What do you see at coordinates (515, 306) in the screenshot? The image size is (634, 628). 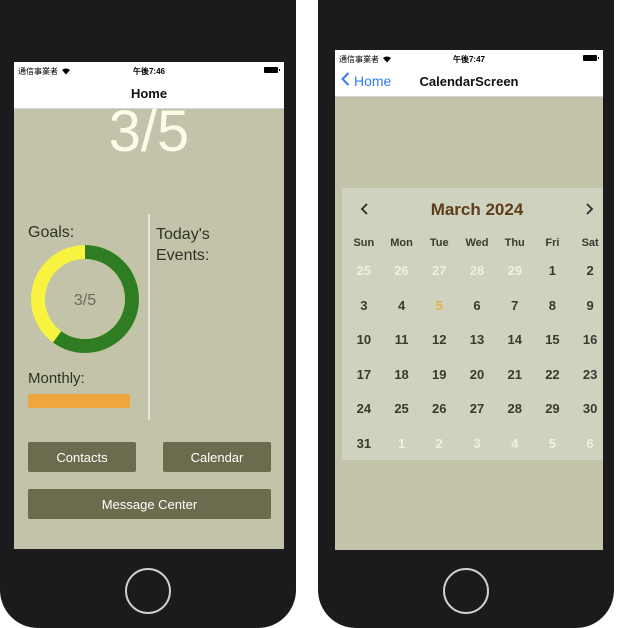 I see `calendar-day: 7` at bounding box center [515, 306].